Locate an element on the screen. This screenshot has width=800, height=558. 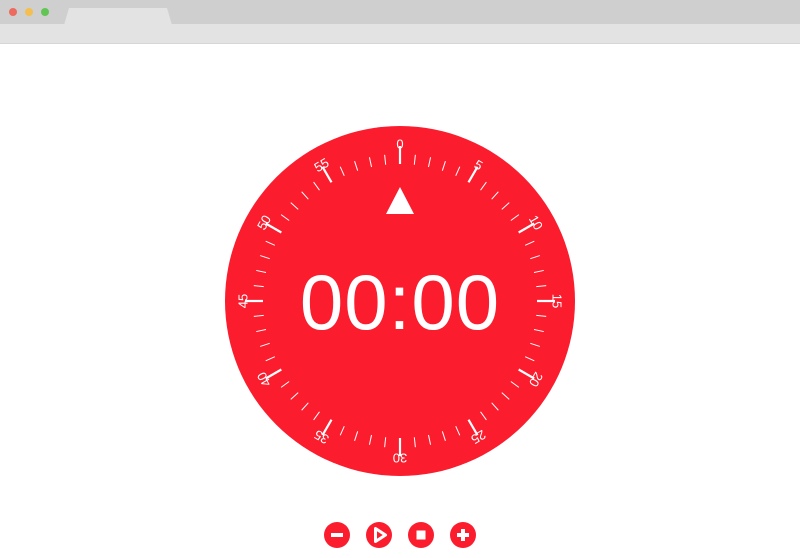
dial-label: 0 is located at coordinates (399, 144).